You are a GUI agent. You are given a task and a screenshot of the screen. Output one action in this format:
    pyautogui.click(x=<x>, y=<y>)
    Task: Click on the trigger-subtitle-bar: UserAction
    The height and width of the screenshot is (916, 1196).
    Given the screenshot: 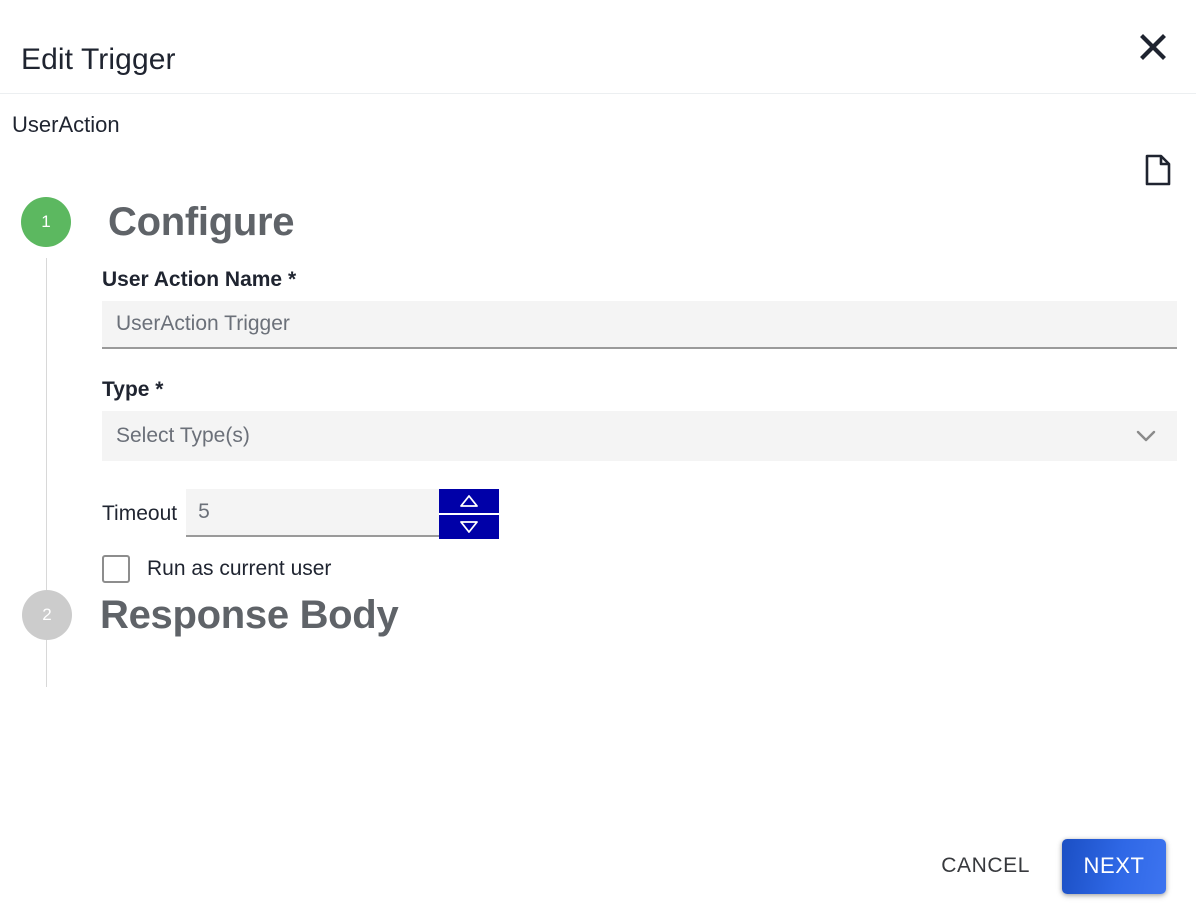 What is the action you would take?
    pyautogui.click(x=598, y=121)
    